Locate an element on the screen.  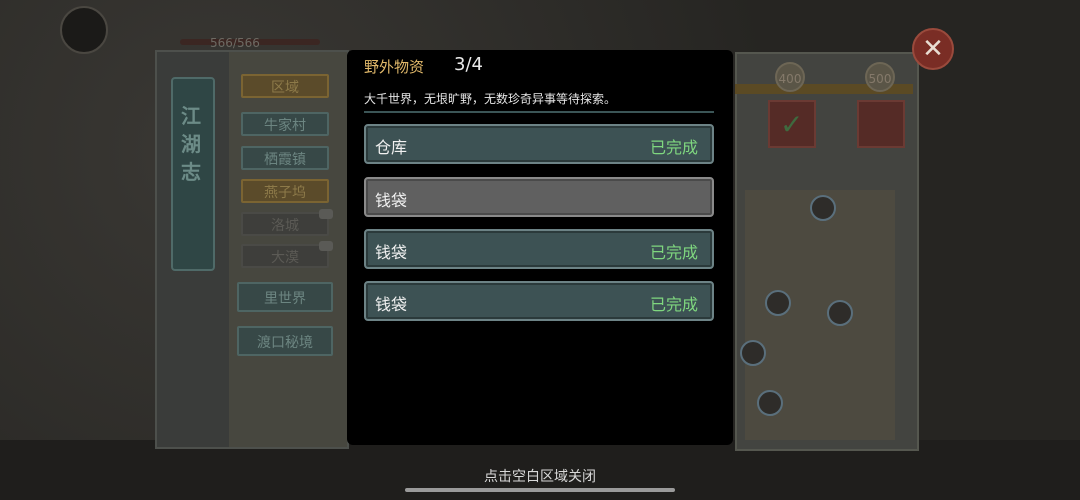
map-area is located at coordinates (817, 315).